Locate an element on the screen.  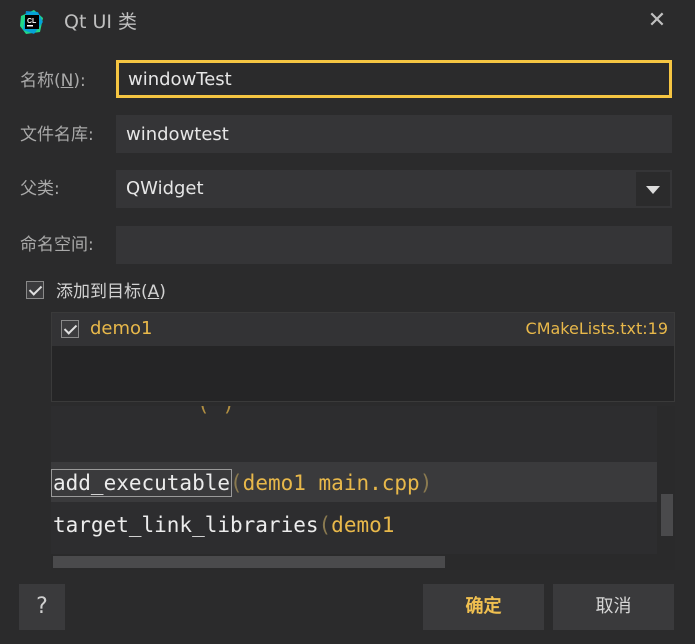
namespace-field is located at coordinates (394, 245).